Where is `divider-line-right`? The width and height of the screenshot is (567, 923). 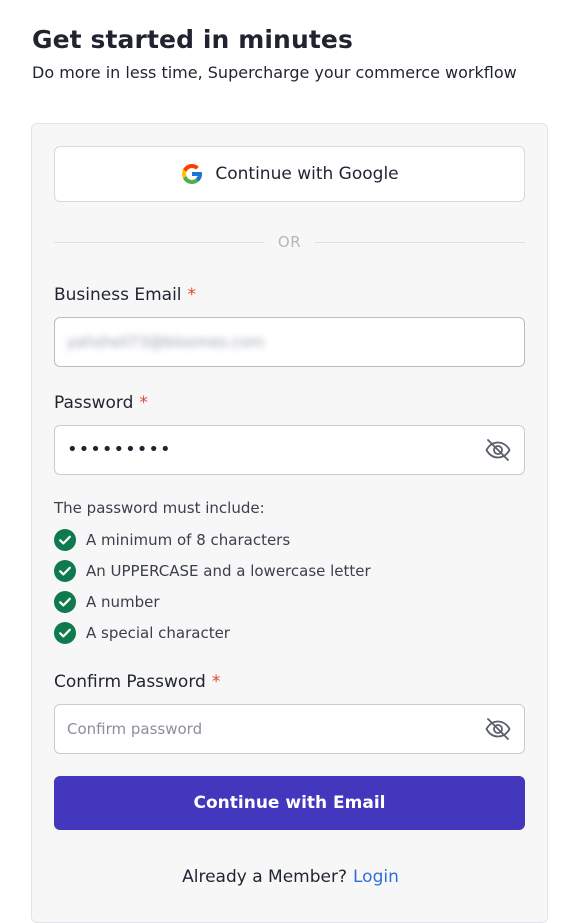 divider-line-right is located at coordinates (420, 242).